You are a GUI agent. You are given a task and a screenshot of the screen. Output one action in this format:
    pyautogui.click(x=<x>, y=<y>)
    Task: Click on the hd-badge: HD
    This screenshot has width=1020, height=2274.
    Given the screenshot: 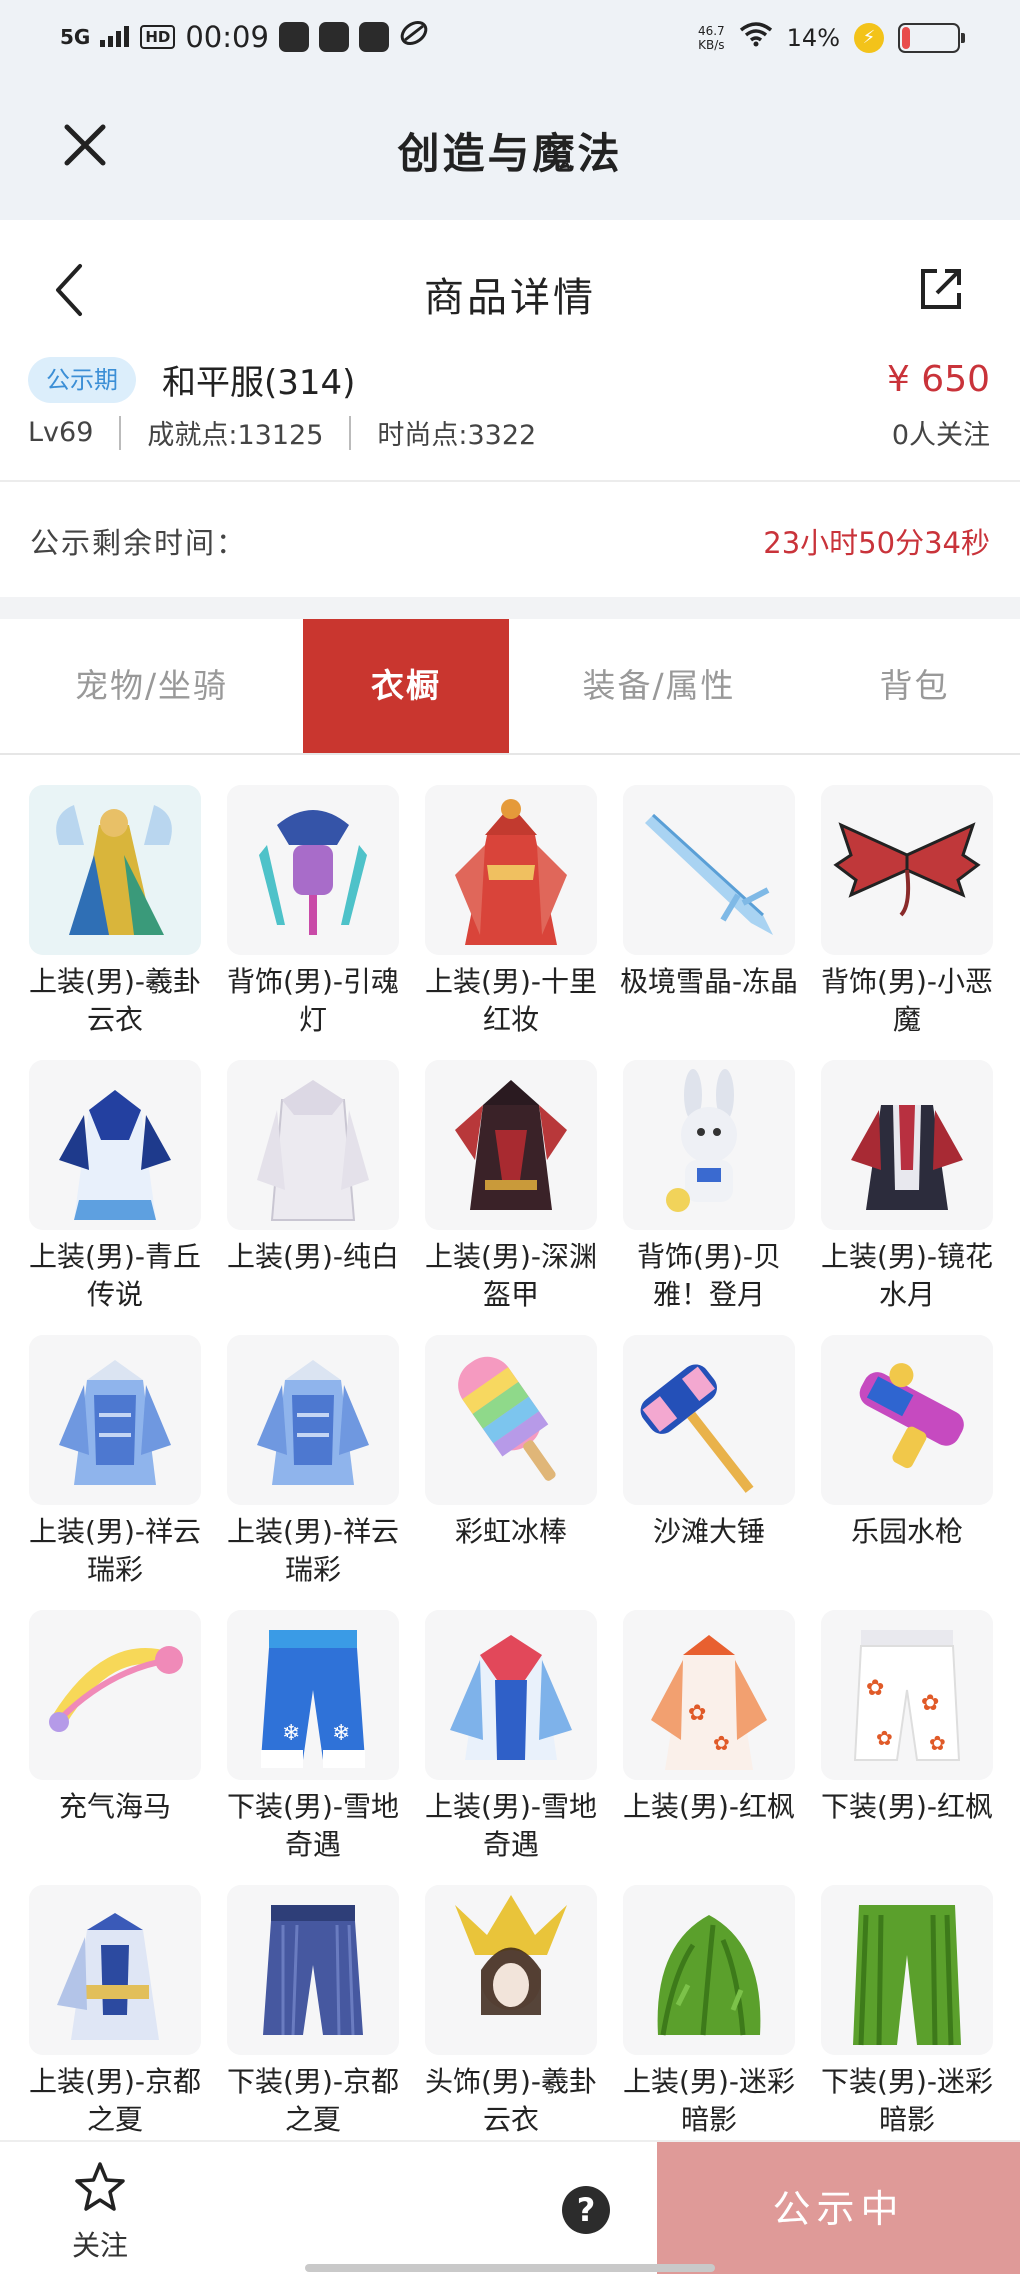 What is the action you would take?
    pyautogui.click(x=158, y=37)
    